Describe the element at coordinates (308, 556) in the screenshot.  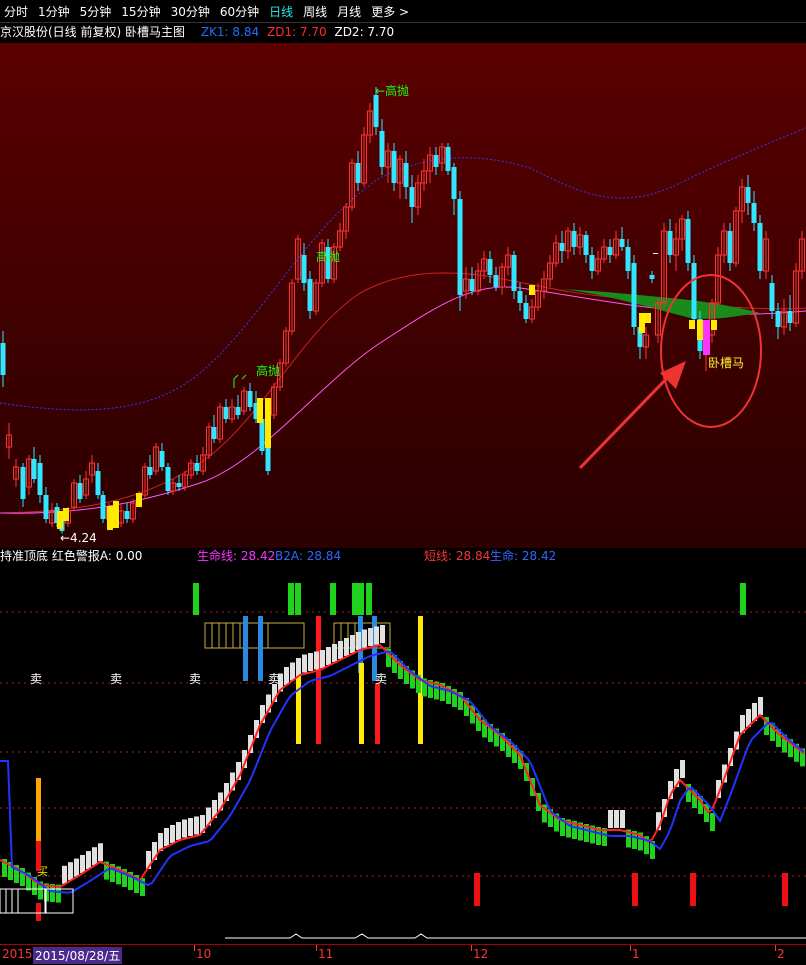
I see `b2a-value: B2A: 28.84` at that location.